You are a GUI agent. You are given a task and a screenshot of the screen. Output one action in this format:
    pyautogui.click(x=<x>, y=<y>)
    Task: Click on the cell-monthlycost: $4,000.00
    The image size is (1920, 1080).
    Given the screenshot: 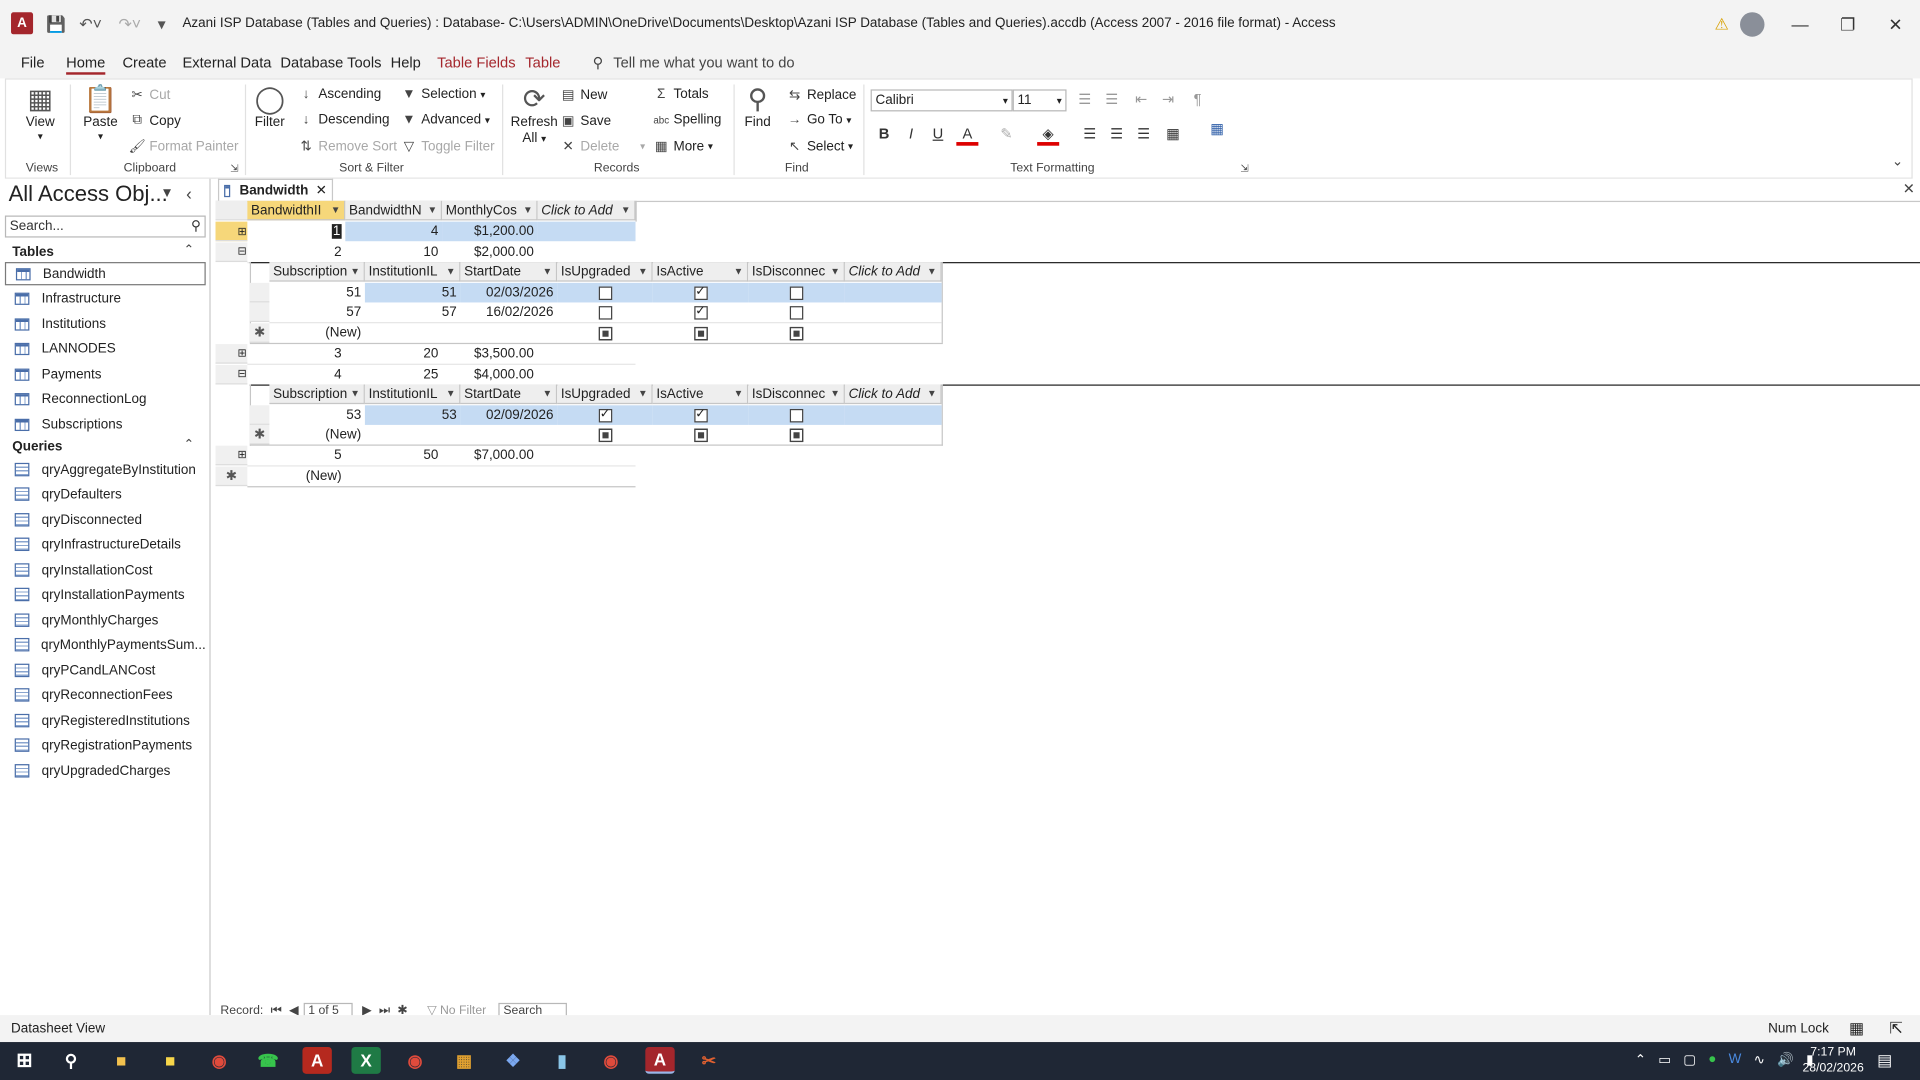 What is the action you would take?
    pyautogui.click(x=490, y=375)
    